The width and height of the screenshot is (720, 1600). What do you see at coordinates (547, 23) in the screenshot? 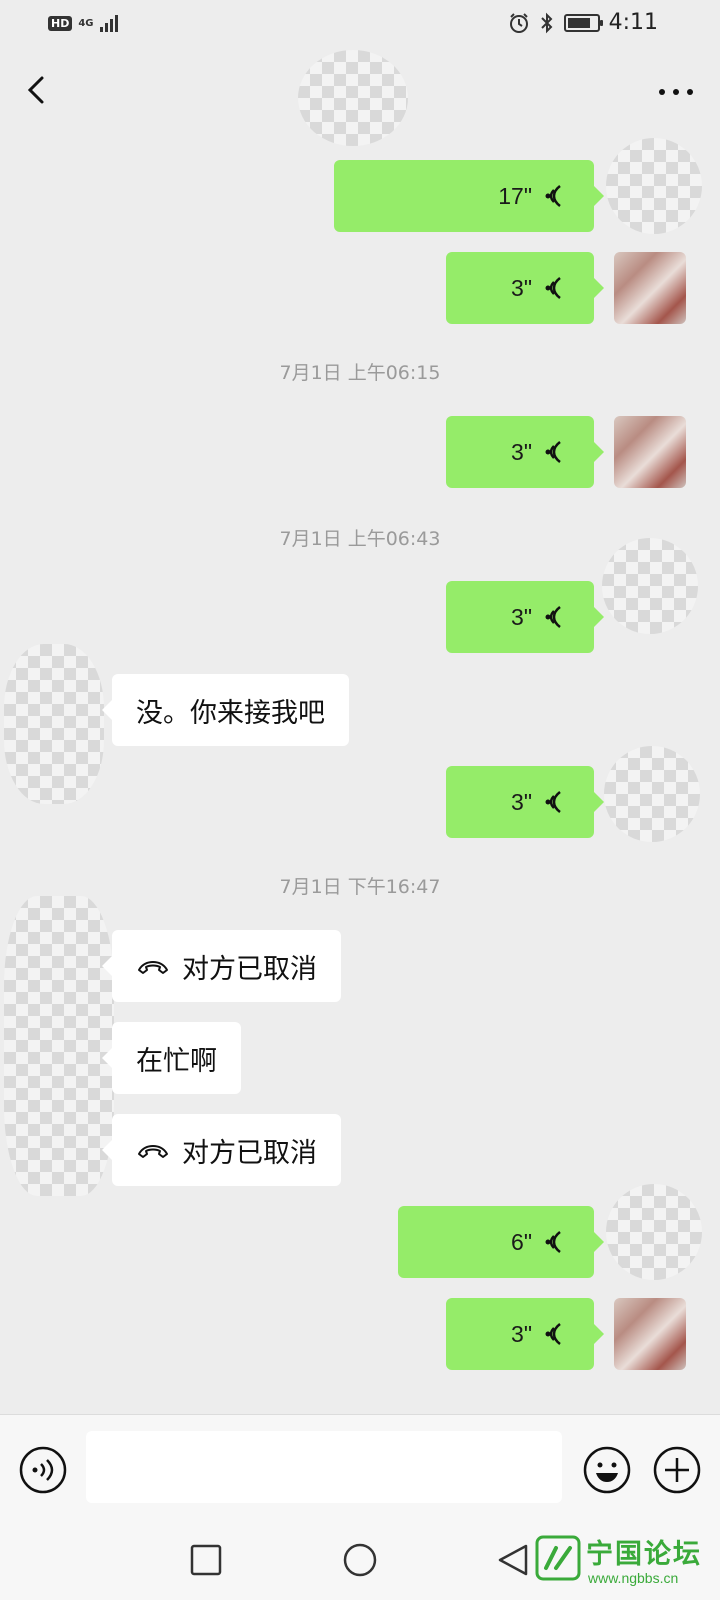
I see `bluetooth-icon` at bounding box center [547, 23].